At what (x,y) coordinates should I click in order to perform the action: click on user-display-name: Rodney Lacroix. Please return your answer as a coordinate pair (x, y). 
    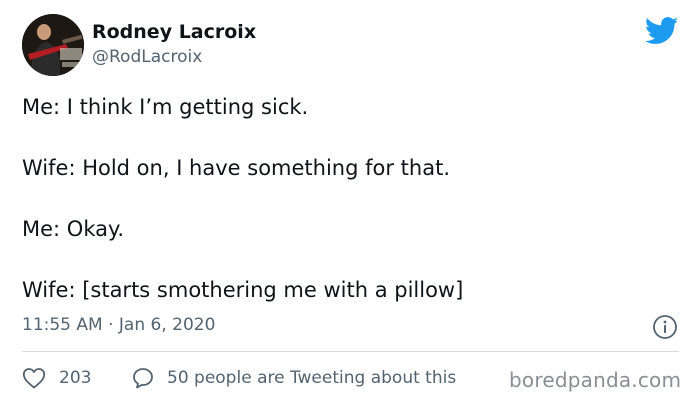
    Looking at the image, I should click on (174, 32).